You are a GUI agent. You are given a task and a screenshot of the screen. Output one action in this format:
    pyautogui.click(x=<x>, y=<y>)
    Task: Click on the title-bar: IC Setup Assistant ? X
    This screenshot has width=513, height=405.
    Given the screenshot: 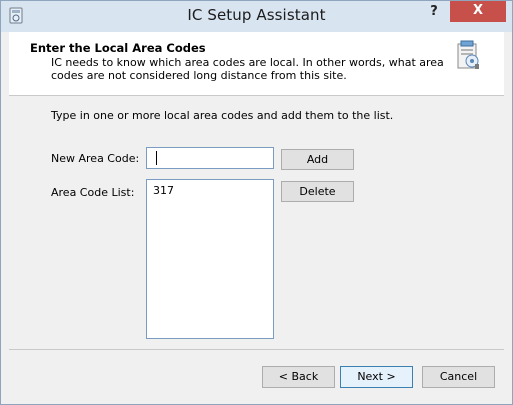 What is the action you would take?
    pyautogui.click(x=256, y=16)
    